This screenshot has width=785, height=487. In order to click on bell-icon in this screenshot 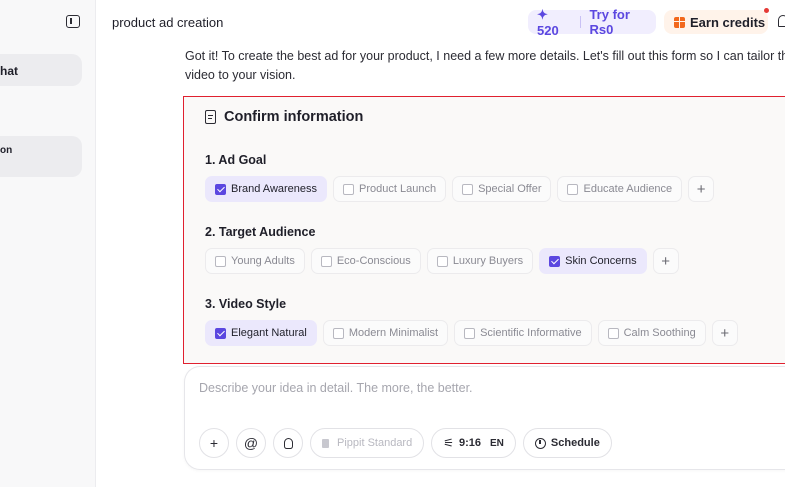, I will do `click(781, 21)`.